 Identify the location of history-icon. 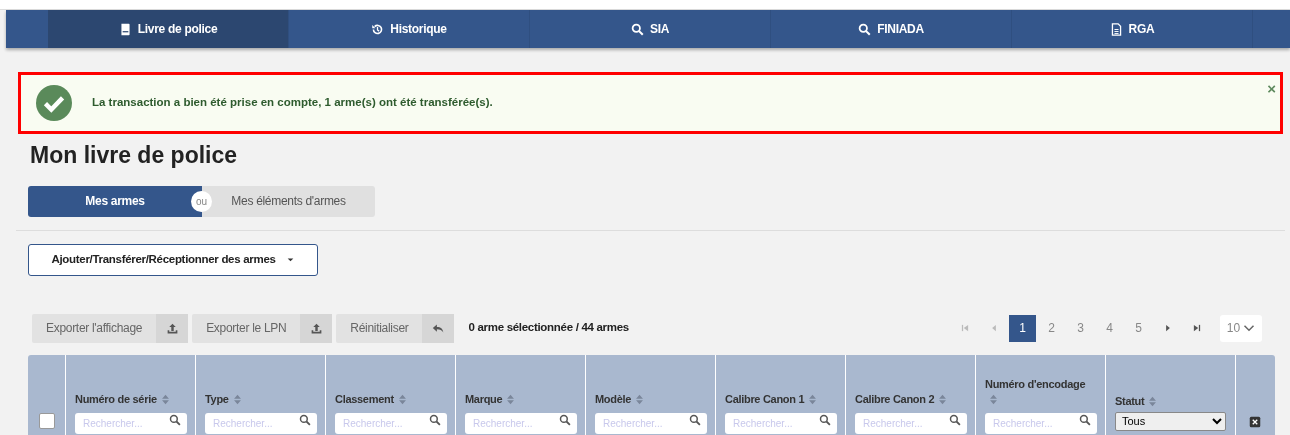
(378, 29).